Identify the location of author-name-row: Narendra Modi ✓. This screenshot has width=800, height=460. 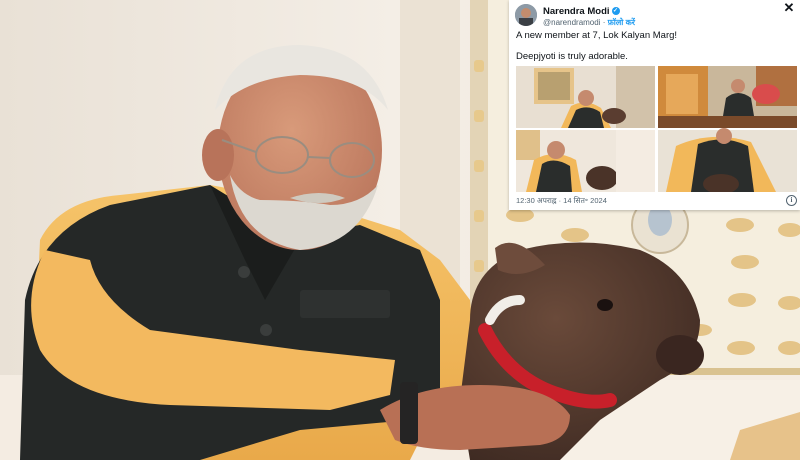
(581, 11).